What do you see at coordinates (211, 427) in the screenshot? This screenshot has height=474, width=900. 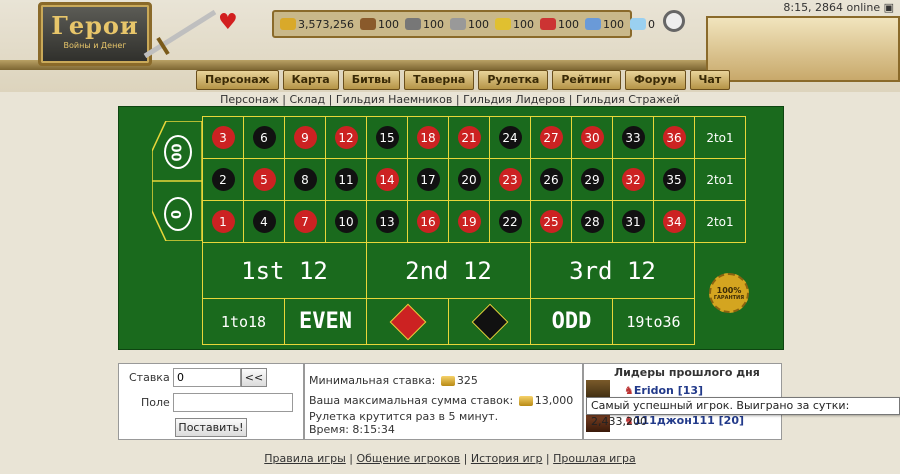 I see `place-bet-button: Поставить!` at bounding box center [211, 427].